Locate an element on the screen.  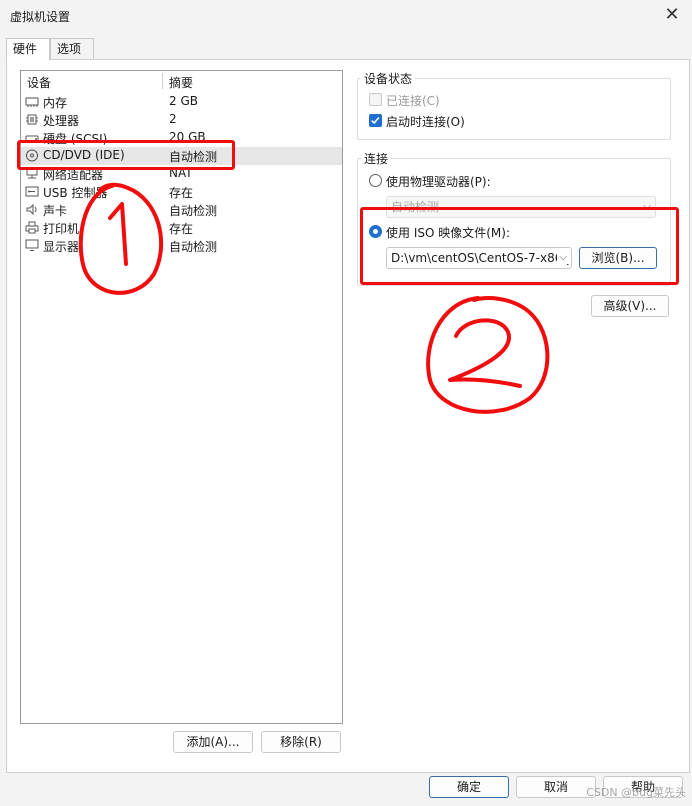
device-status-group is located at coordinates (514, 109).